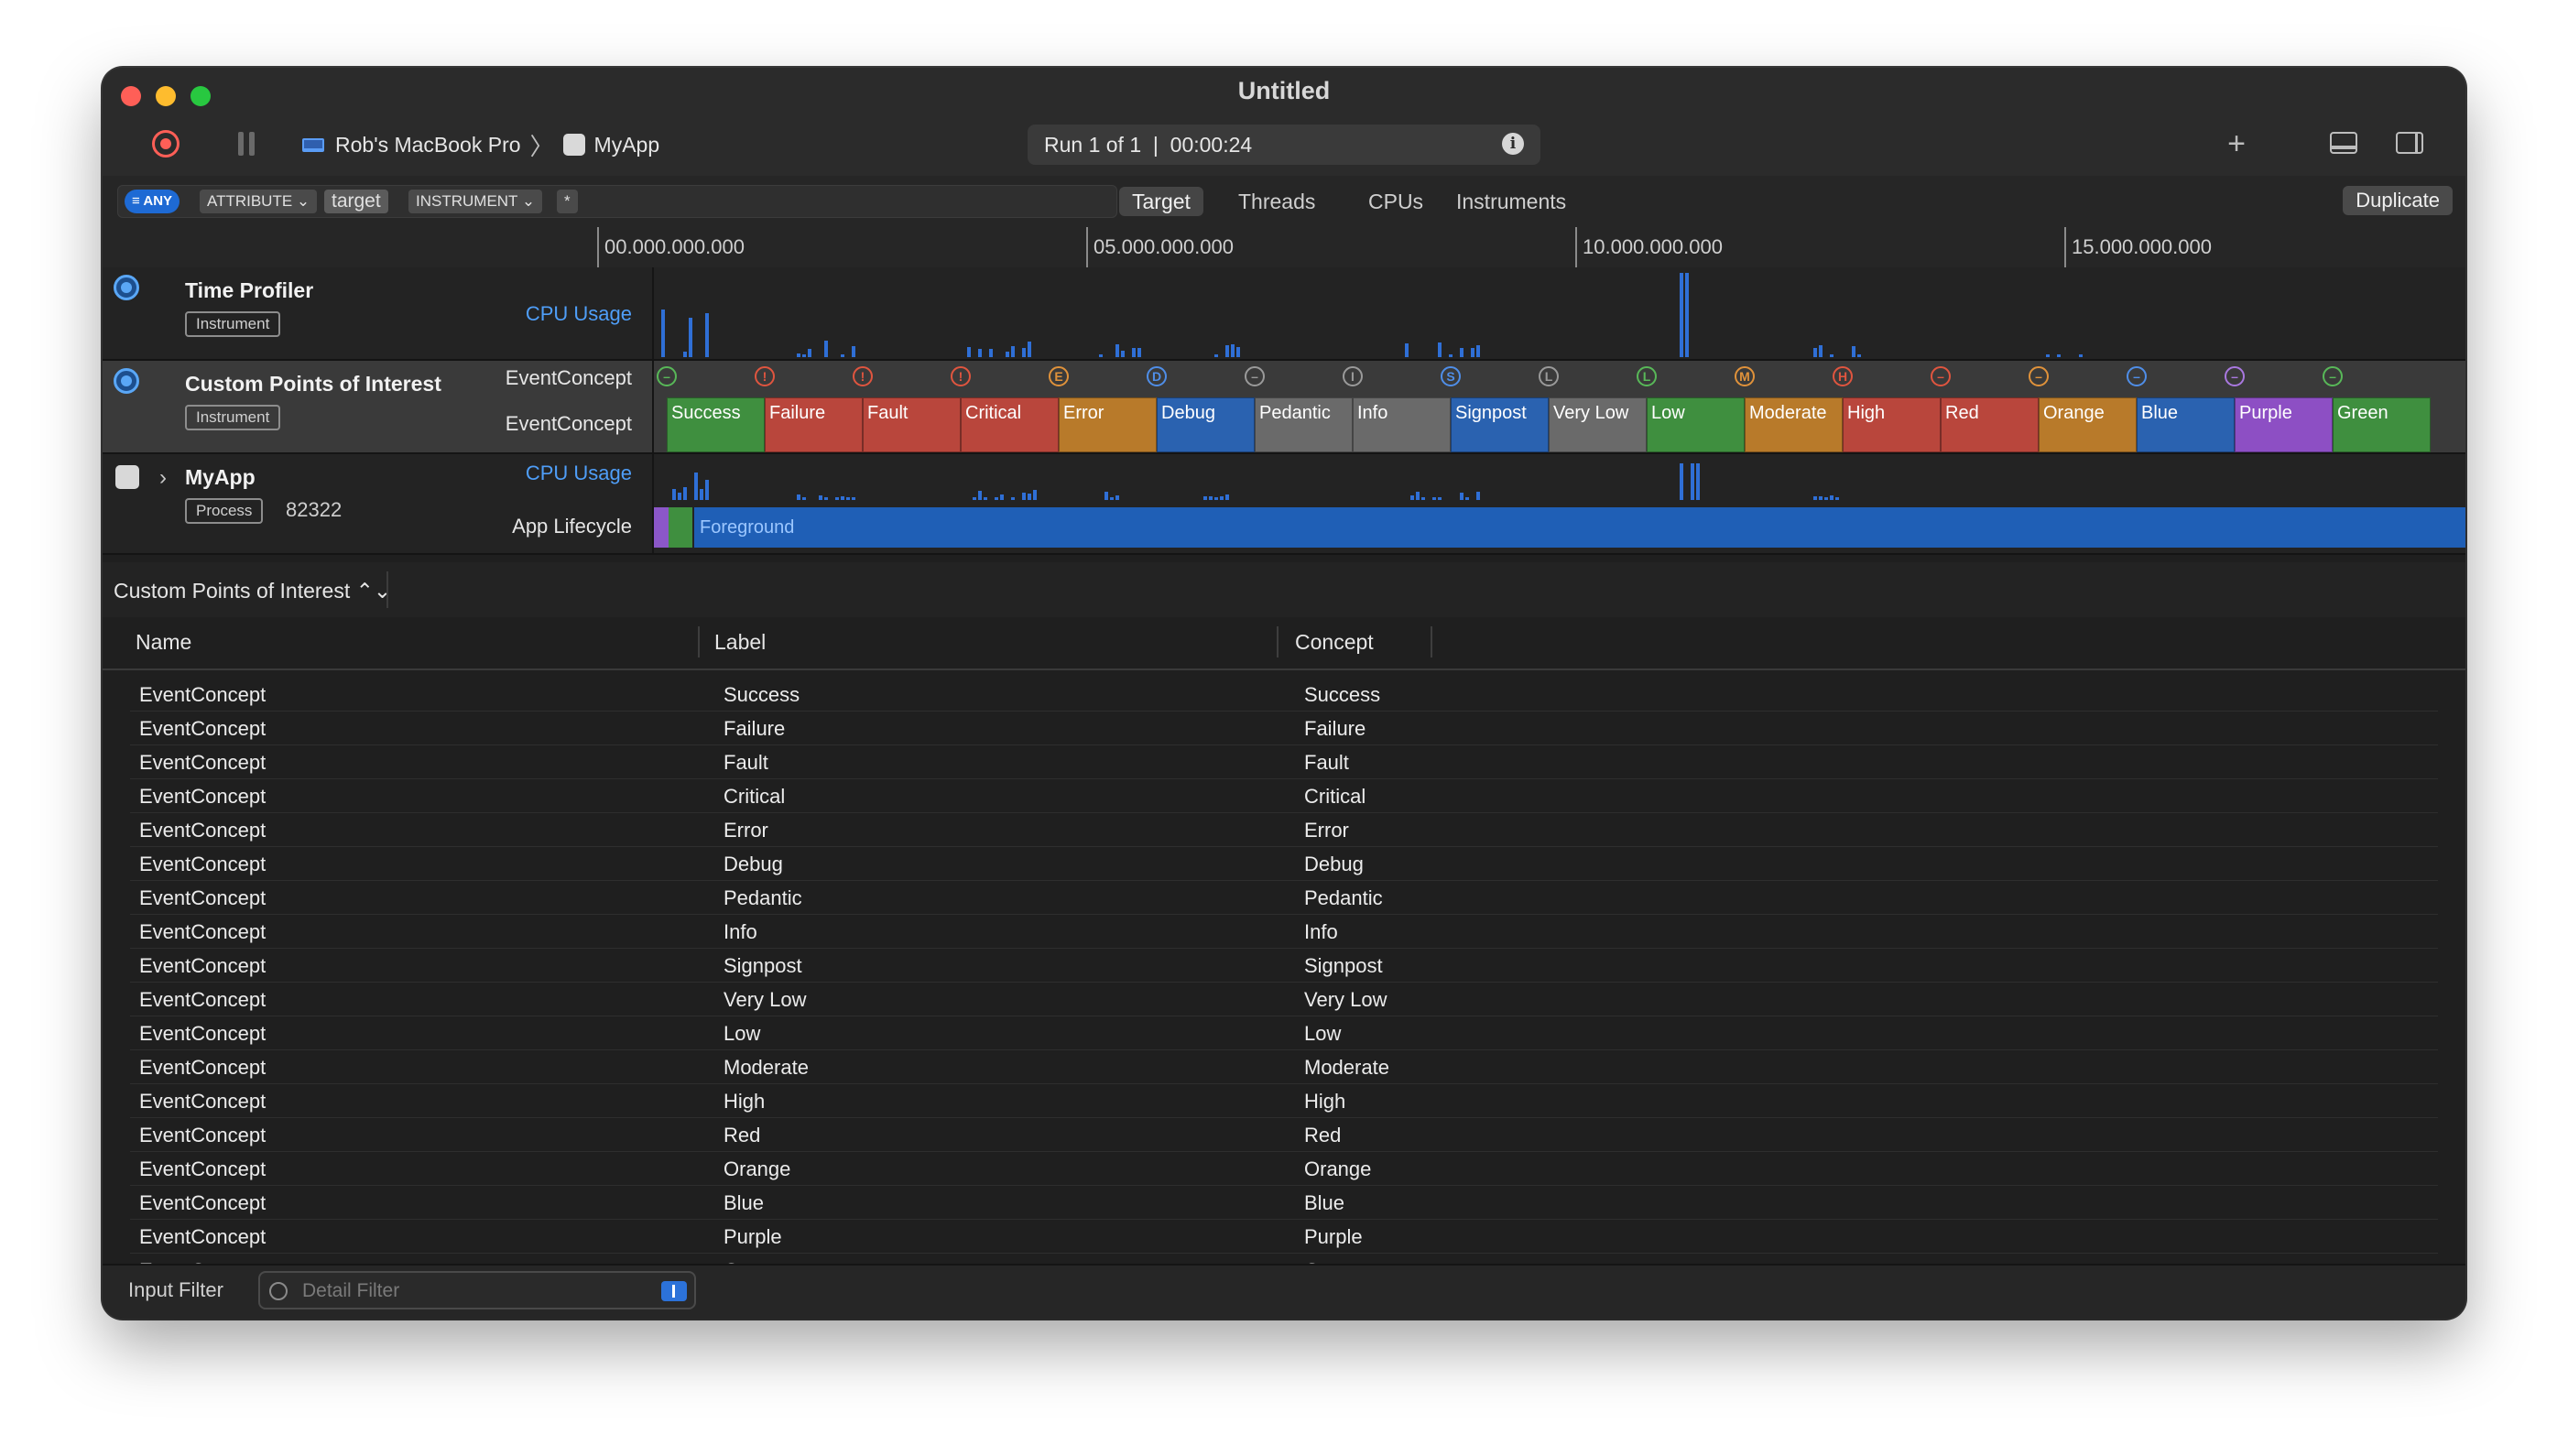 The width and height of the screenshot is (2568, 1456). What do you see at coordinates (152, 201) in the screenshot?
I see `filter-any-token: ≡ ANY` at bounding box center [152, 201].